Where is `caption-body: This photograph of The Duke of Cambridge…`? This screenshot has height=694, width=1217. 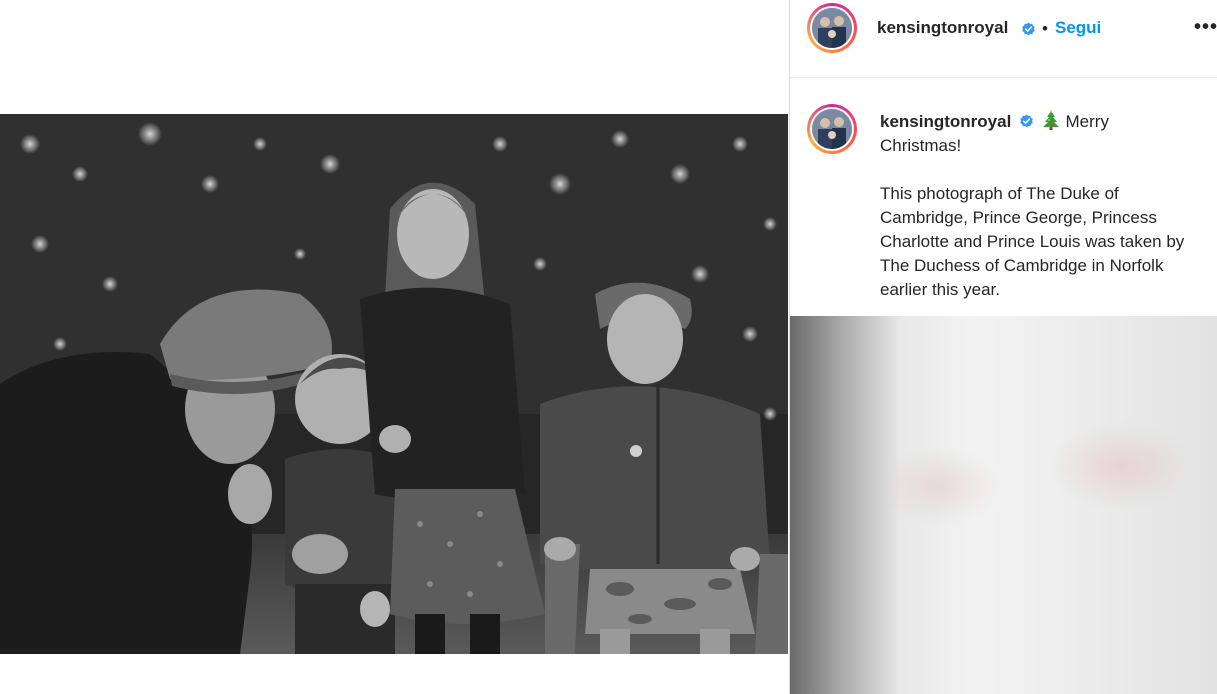 caption-body: This photograph of The Duke of Cambridge… is located at coordinates (1032, 241).